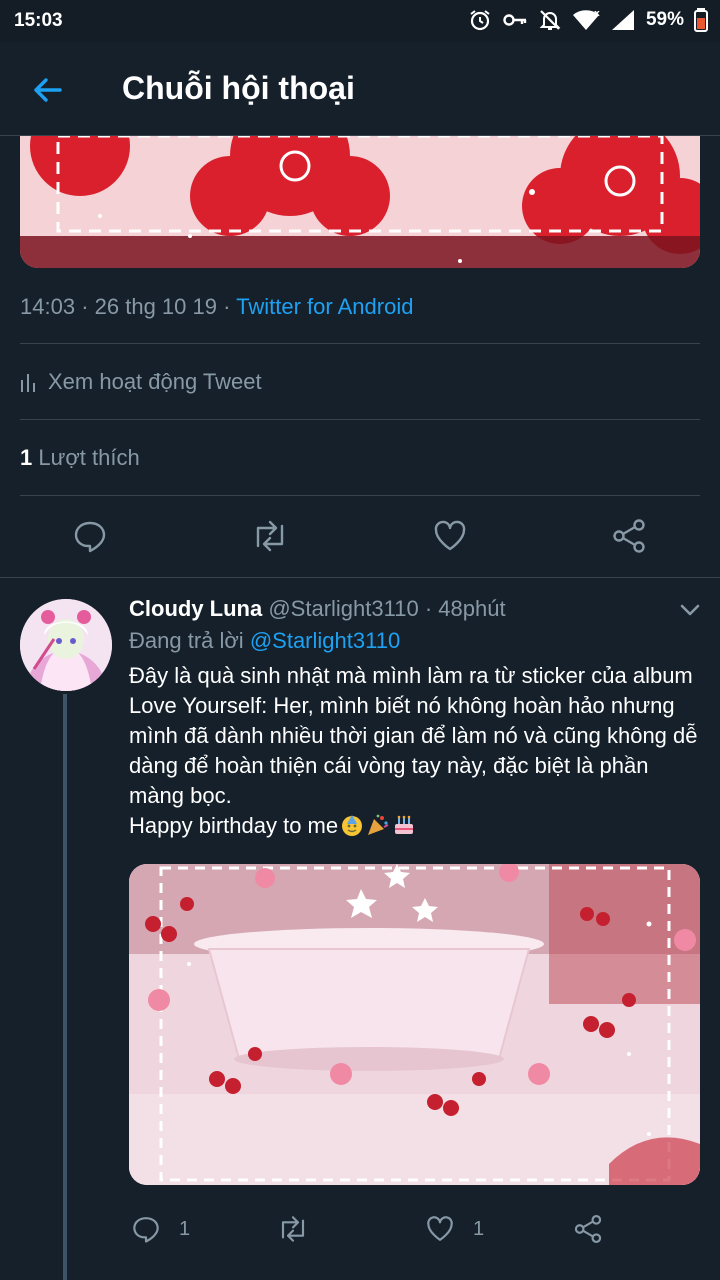  I want to click on replying-to: Đang trả lời @Starlight3110, so click(264, 641).